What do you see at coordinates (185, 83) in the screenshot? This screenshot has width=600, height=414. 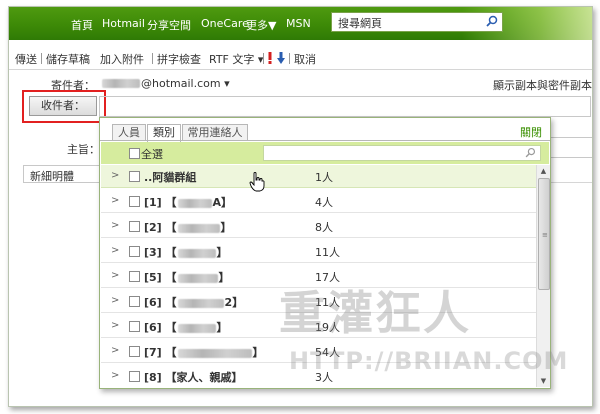 I see `from-address: @hotmail.com ▾` at bounding box center [185, 83].